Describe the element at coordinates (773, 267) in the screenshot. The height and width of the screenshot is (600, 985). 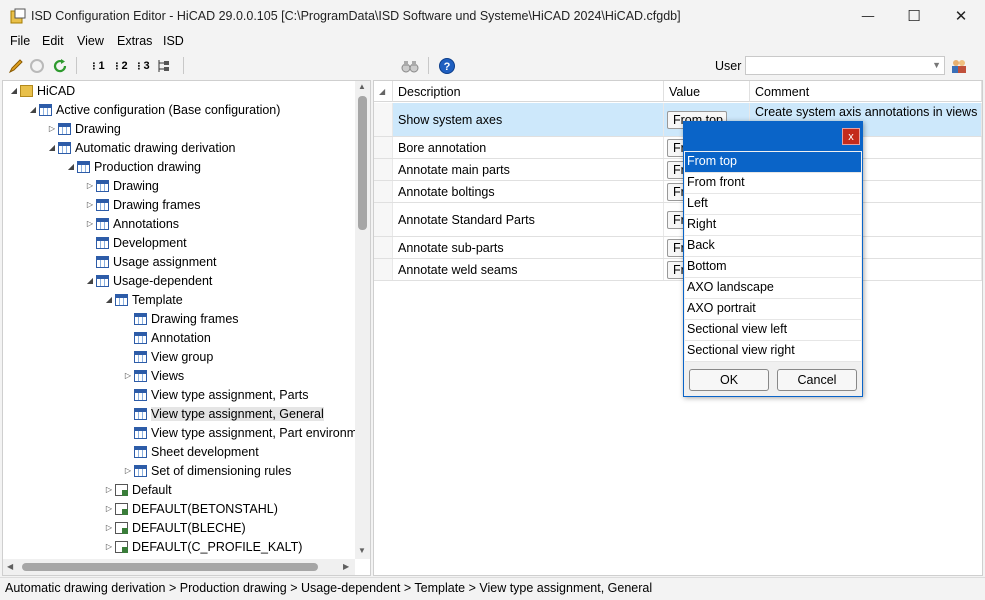
I see `value-option: Bottom` at that location.